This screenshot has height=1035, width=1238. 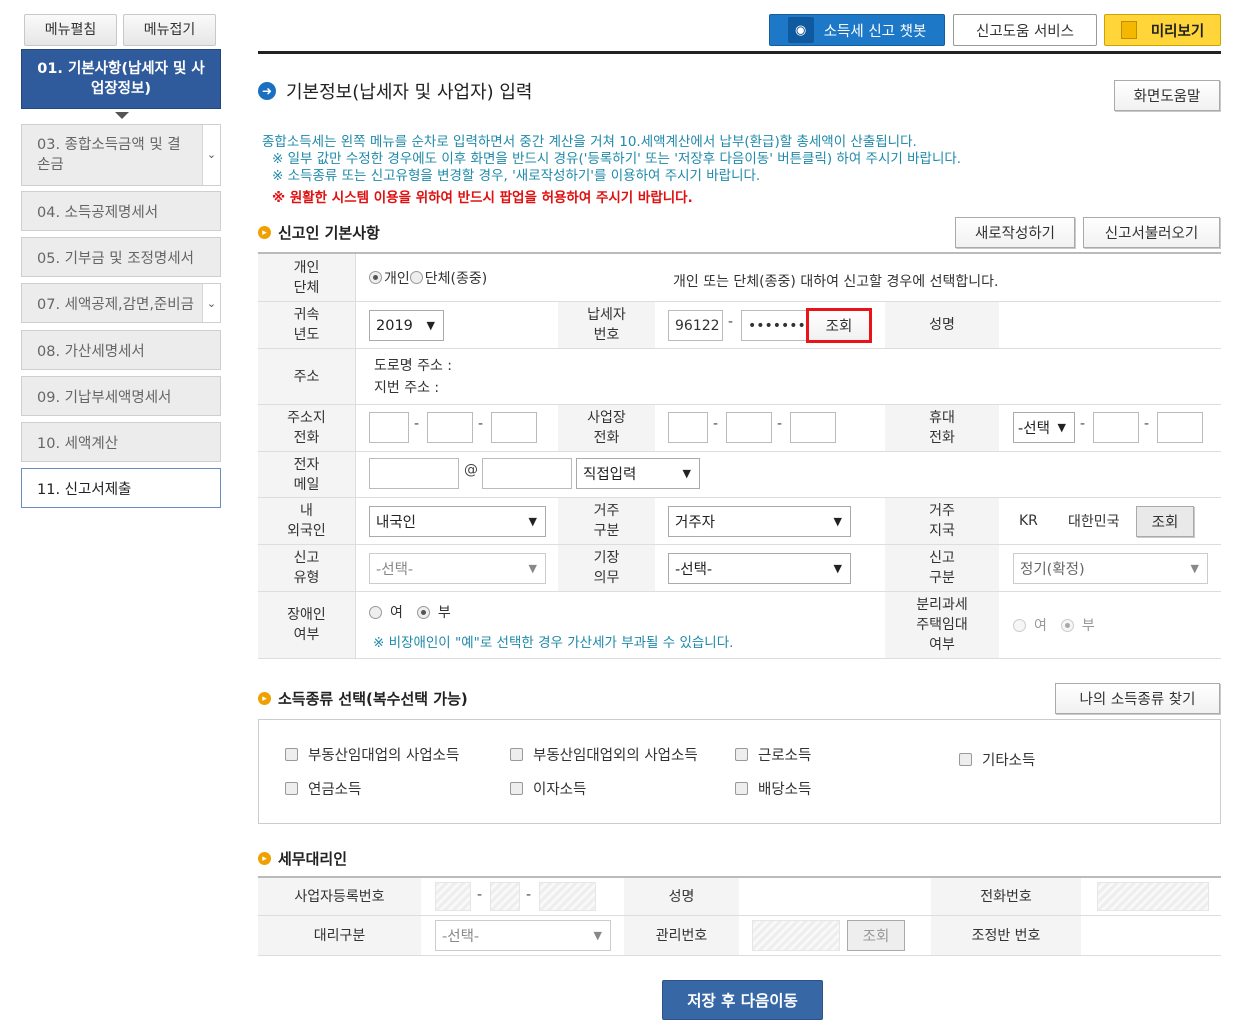 I want to click on residence-select: 거주자, so click(x=759, y=521).